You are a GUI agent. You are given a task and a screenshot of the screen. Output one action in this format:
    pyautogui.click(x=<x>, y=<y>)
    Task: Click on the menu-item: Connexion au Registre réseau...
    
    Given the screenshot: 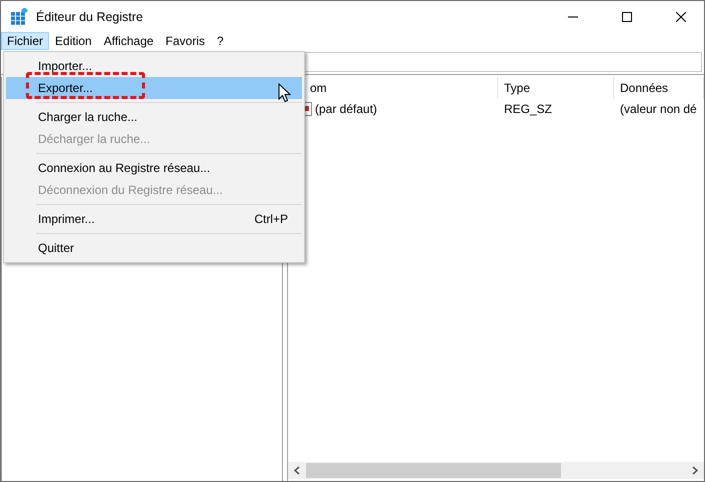 What is the action you would take?
    pyautogui.click(x=154, y=168)
    